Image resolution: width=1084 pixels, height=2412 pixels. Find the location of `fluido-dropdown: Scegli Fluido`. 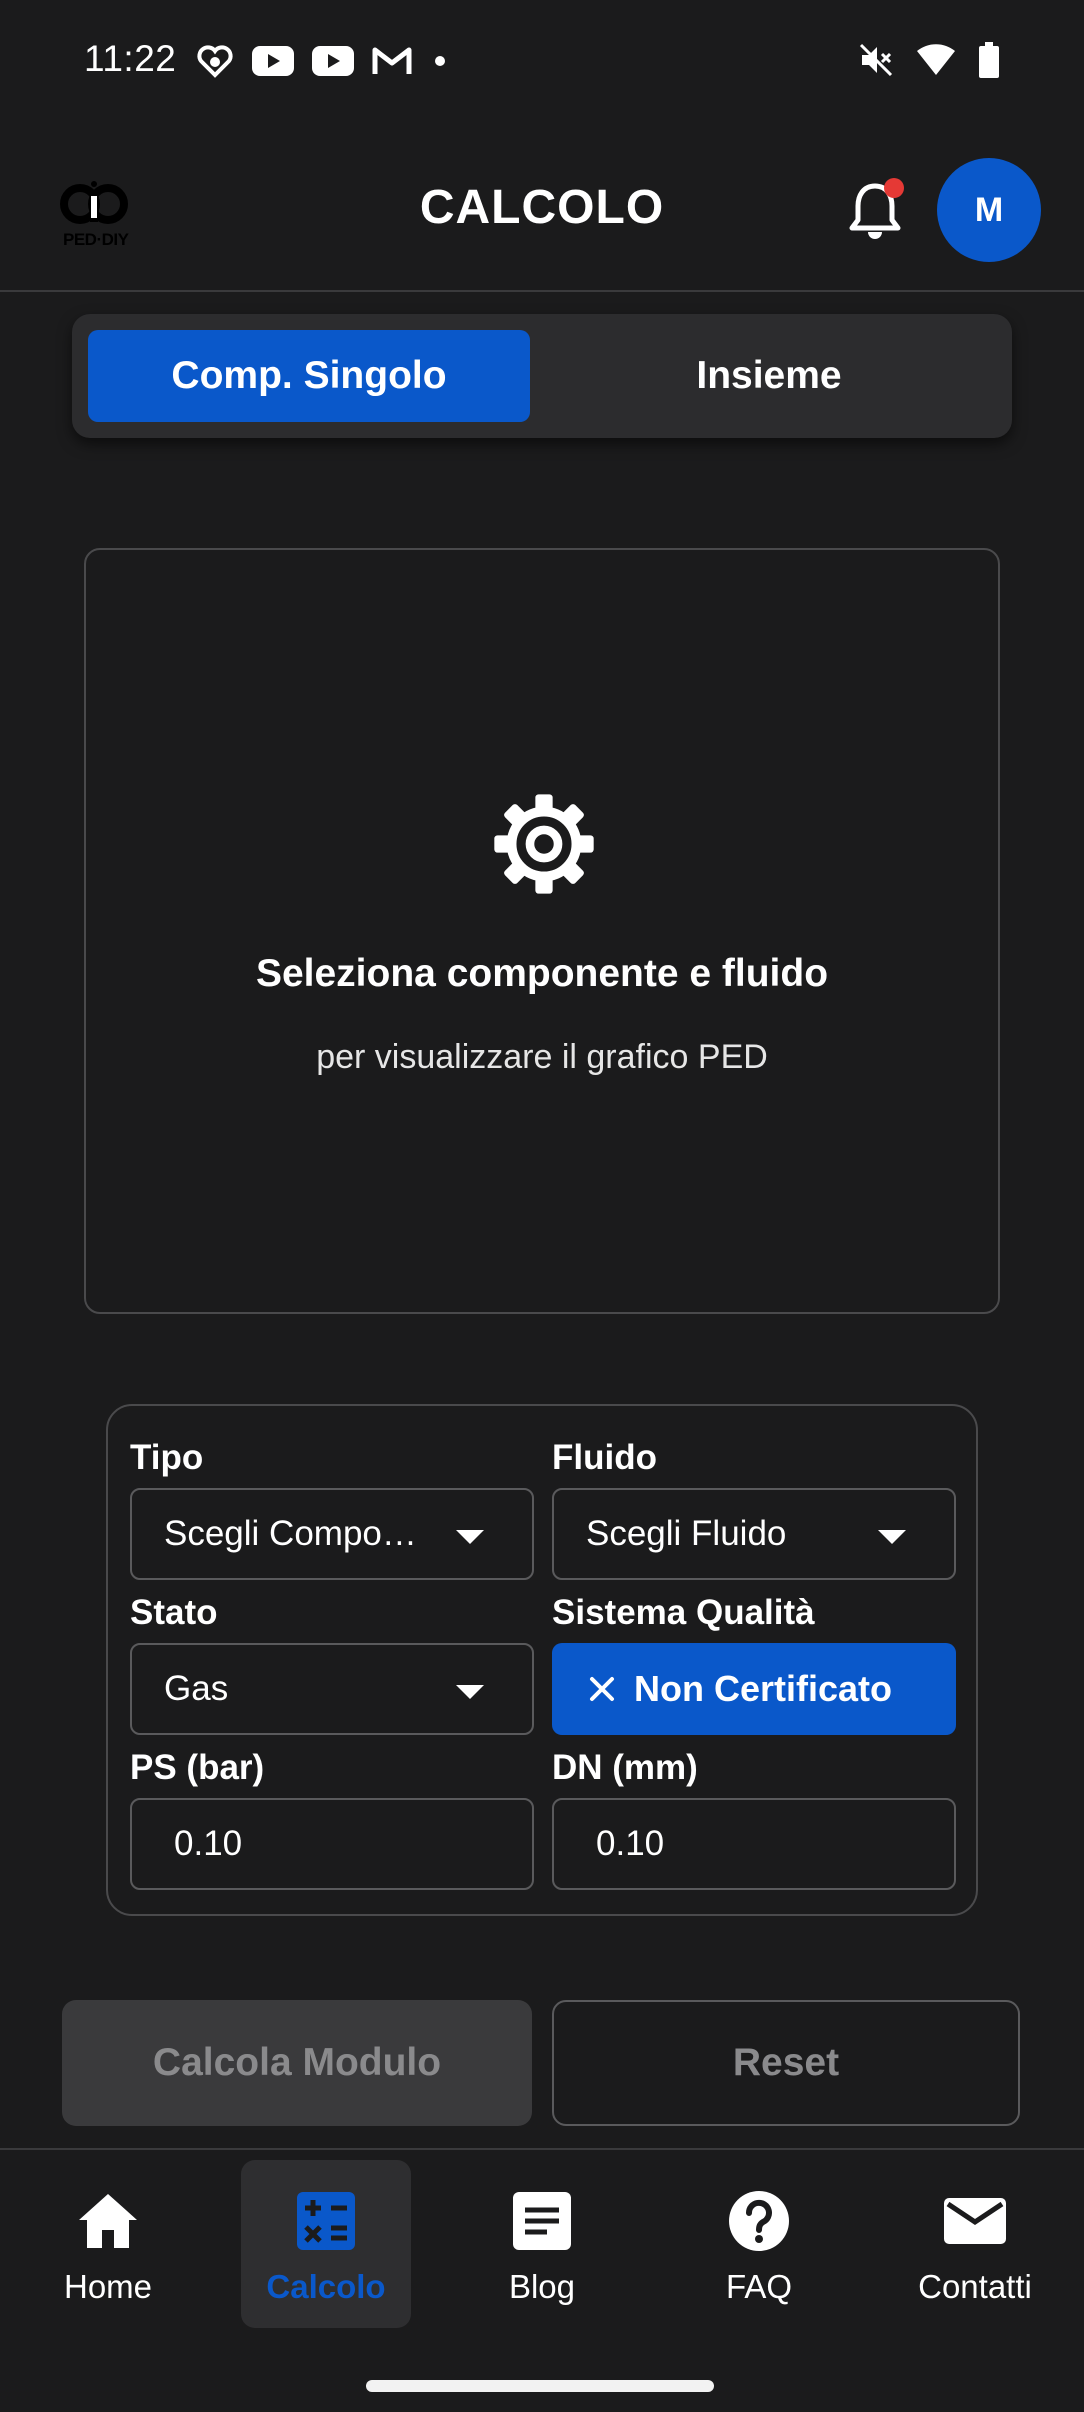

fluido-dropdown: Scegli Fluido is located at coordinates (754, 1534).